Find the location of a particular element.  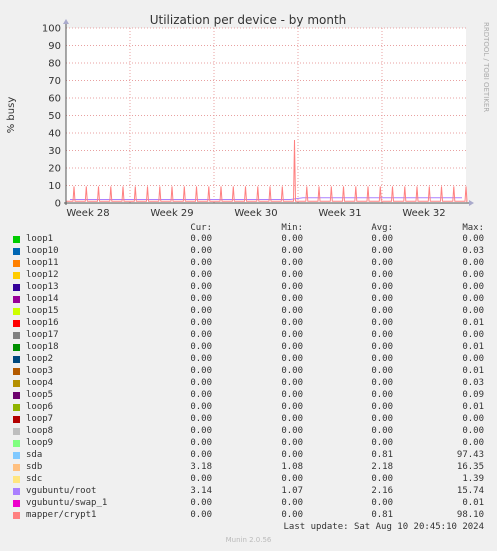

legend-name: loop17 is located at coordinates (42, 335).